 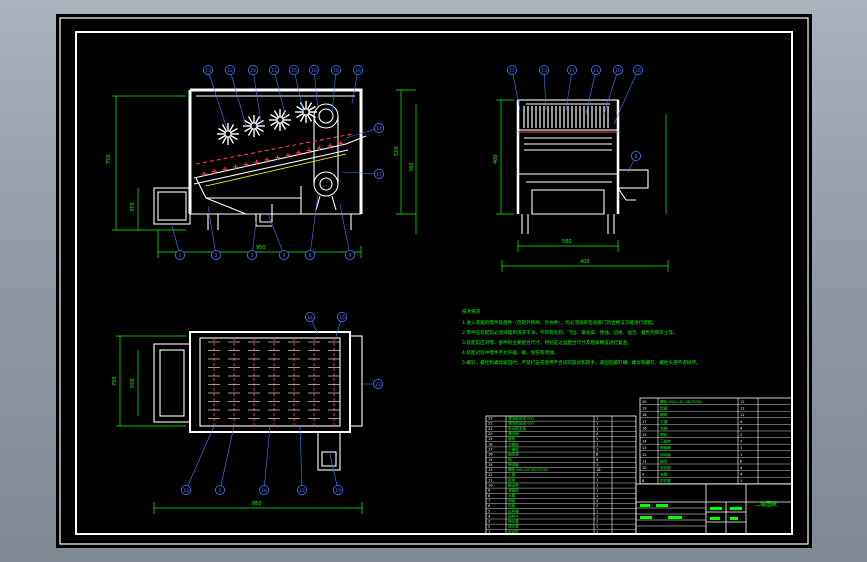 I want to click on bom-cell: 23, so click(x=490, y=419).